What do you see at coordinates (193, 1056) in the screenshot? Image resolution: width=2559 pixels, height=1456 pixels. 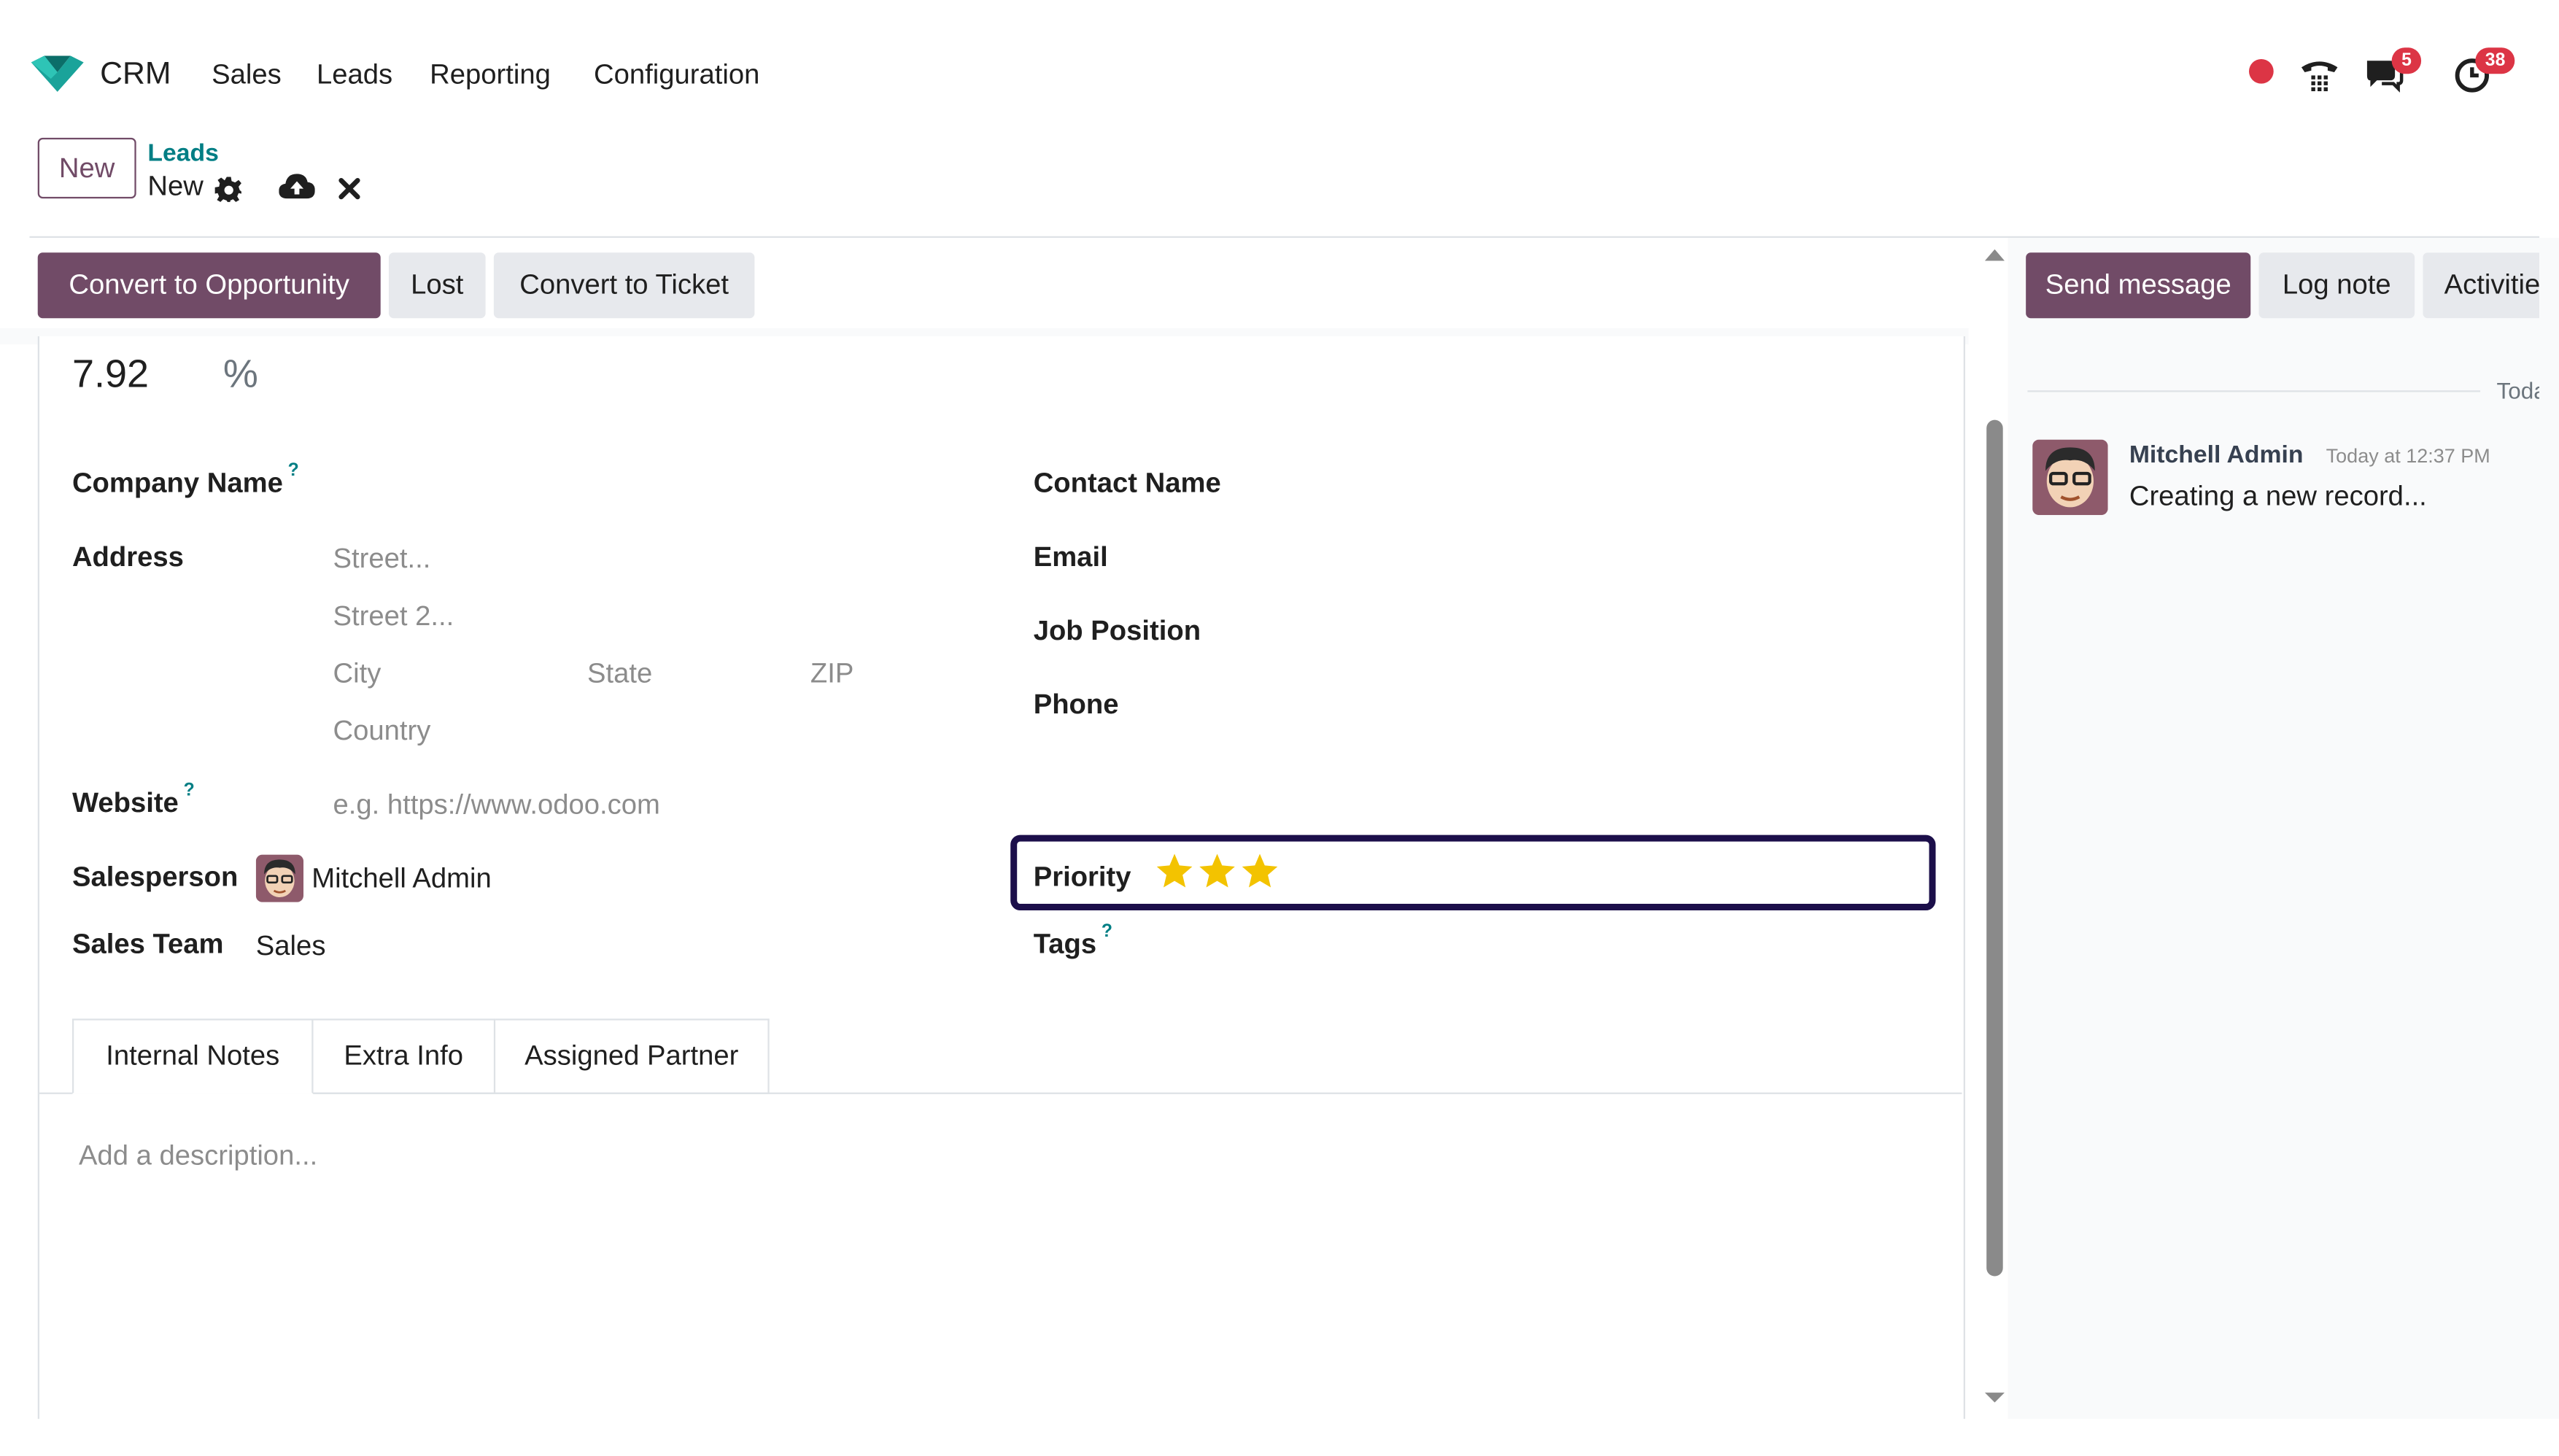 I see `tab-internal-notes: Internal Notes` at bounding box center [193, 1056].